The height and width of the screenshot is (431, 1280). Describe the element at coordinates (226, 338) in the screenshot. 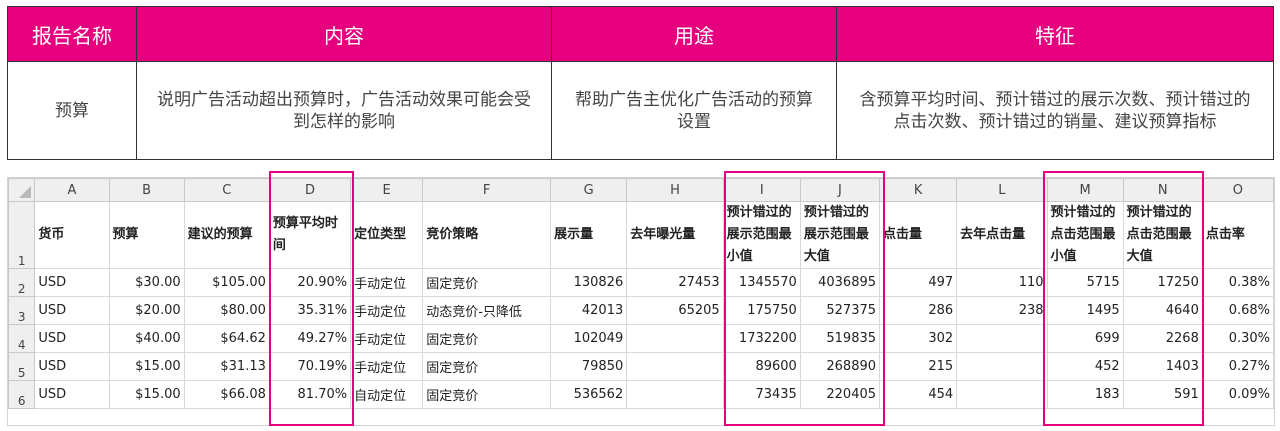

I see `table-cell: $64.62` at that location.